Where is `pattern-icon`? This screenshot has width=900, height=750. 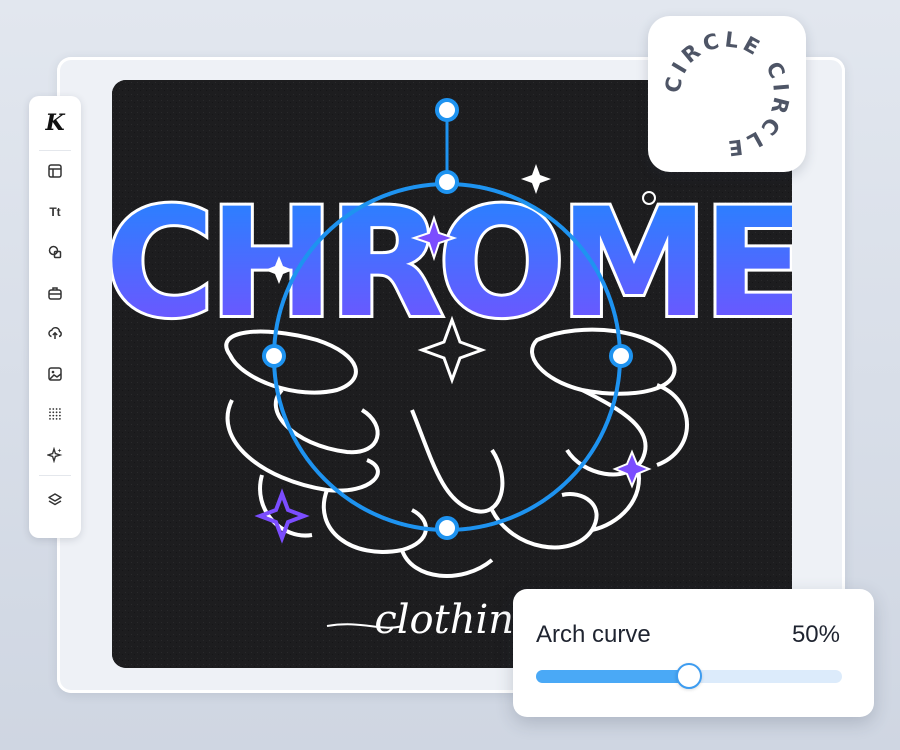 pattern-icon is located at coordinates (55, 414).